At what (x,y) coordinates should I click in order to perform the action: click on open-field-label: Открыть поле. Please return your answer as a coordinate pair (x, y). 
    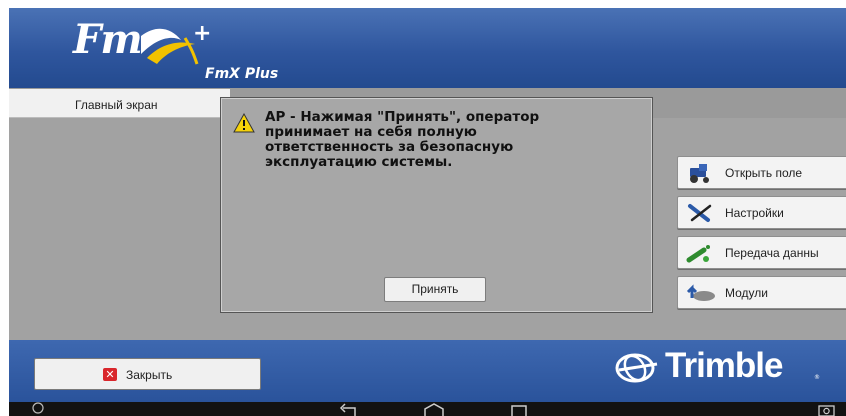
    Looking at the image, I should click on (764, 173).